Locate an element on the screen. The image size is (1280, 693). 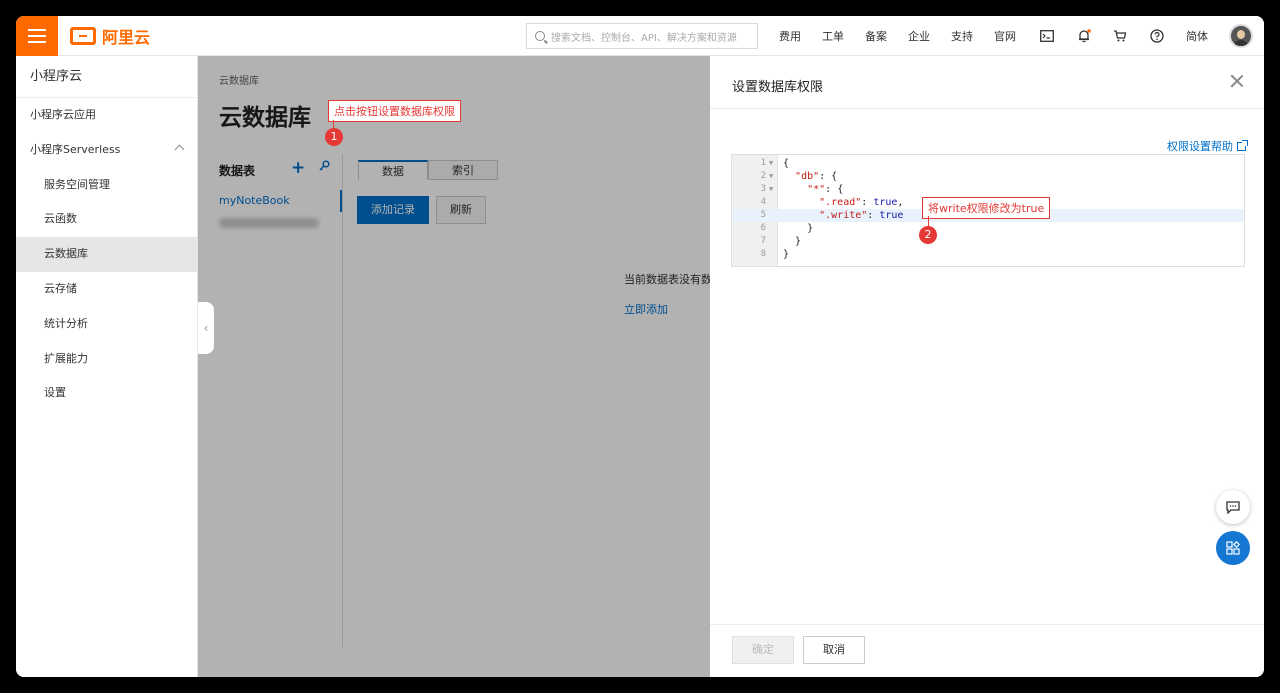
annotation-badge-1: 1 is located at coordinates (334, 137).